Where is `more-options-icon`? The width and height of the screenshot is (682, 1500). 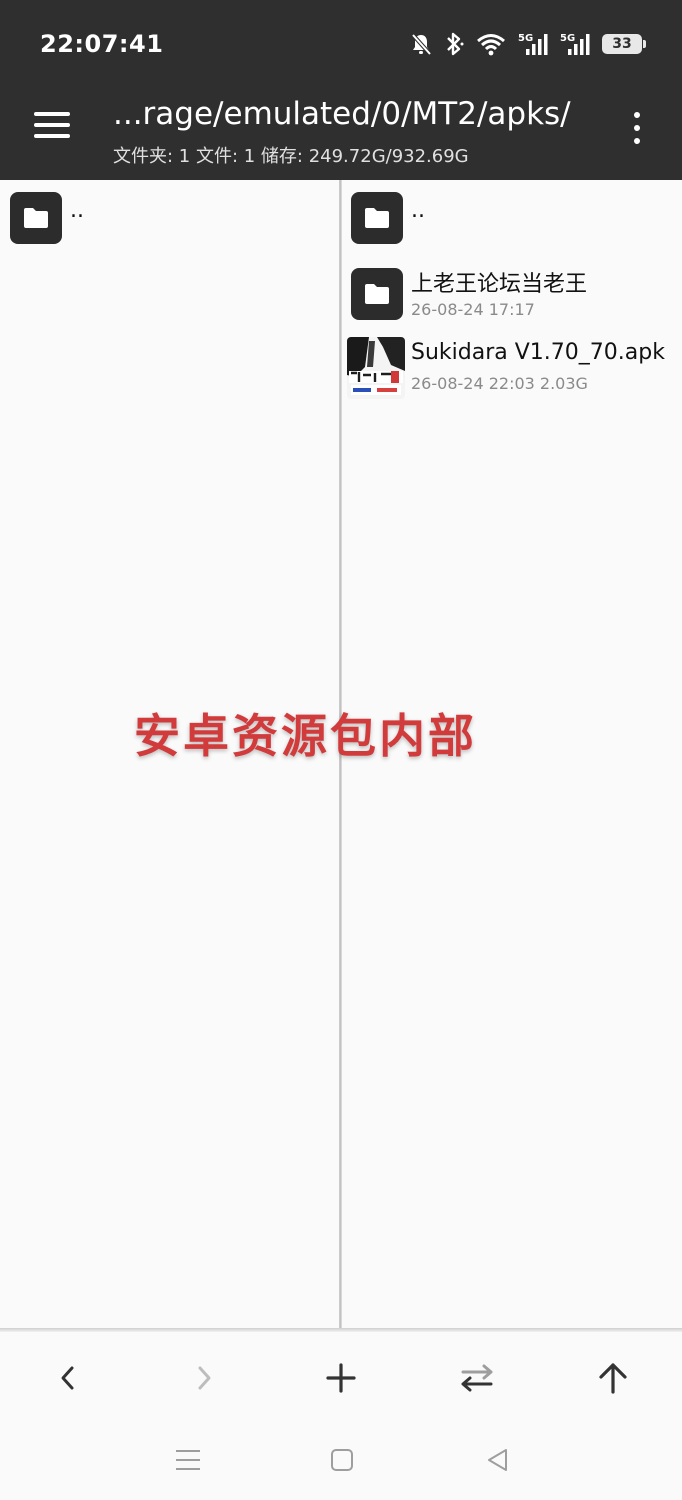
more-options-icon is located at coordinates (637, 128).